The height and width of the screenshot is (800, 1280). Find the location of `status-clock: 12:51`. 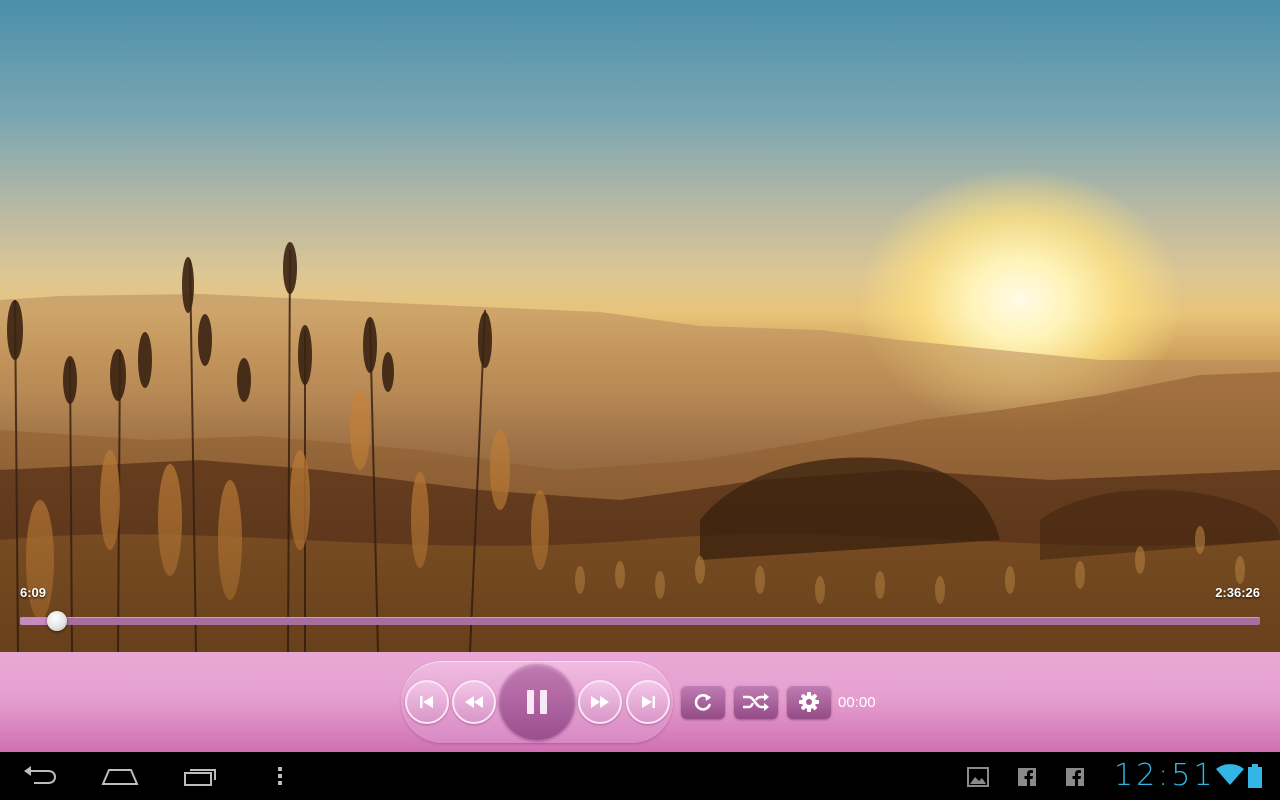

status-clock: 12:51 is located at coordinates (1164, 775).